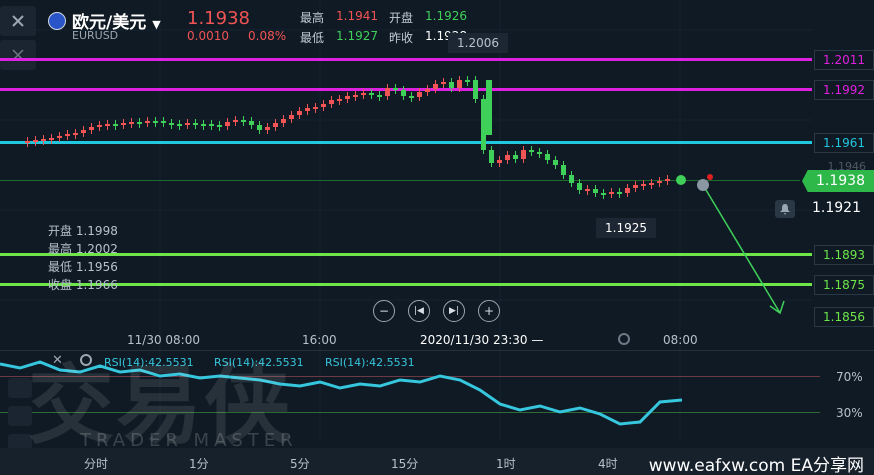 The image size is (874, 475). Describe the element at coordinates (608, 463) in the screenshot. I see `timeframe-4h: 4时` at that location.